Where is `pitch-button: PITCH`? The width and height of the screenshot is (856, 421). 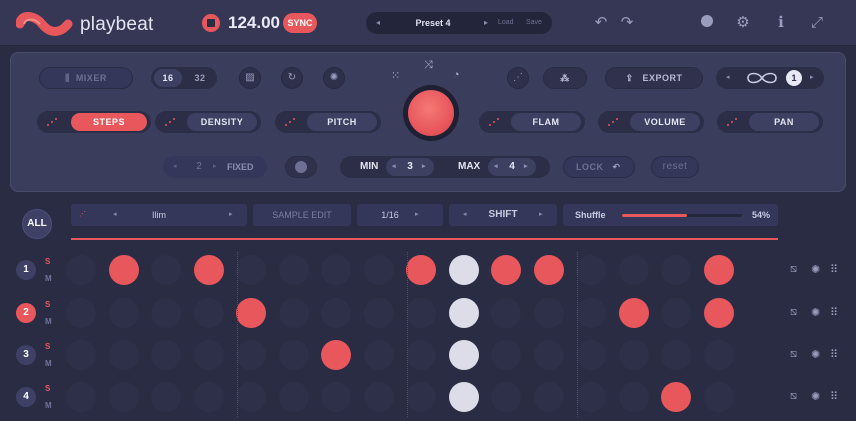
pitch-button: PITCH is located at coordinates (342, 122).